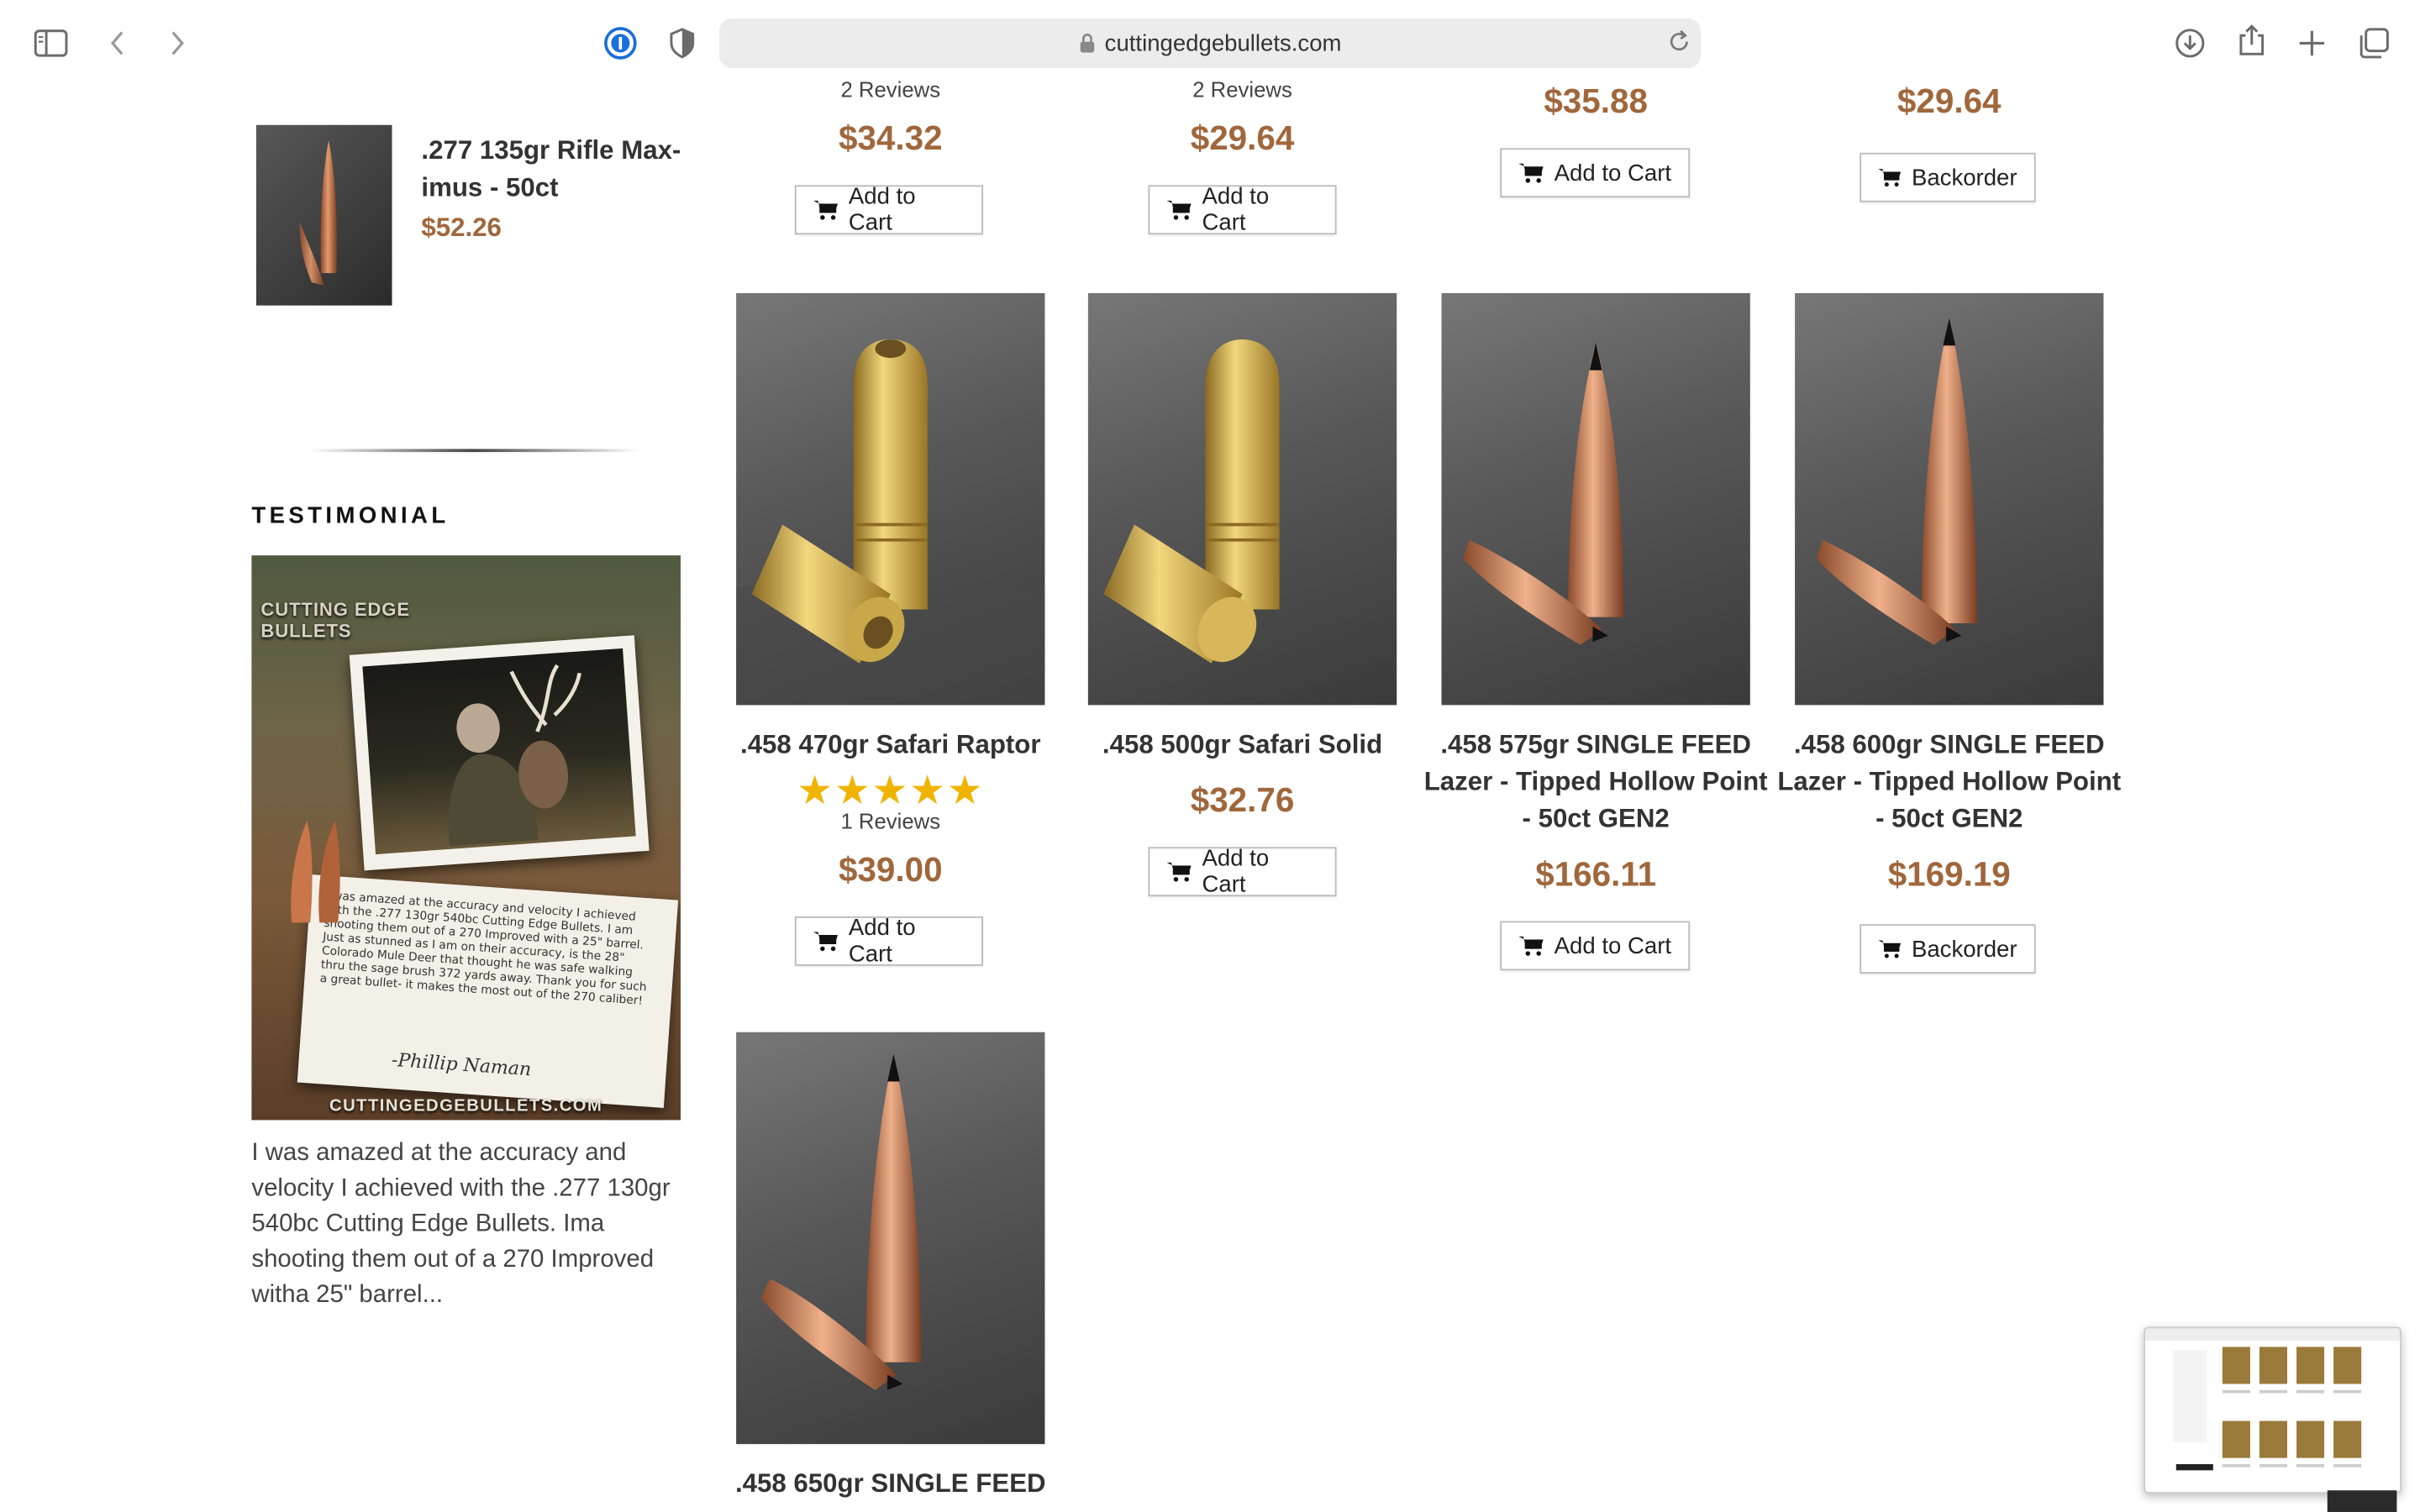  I want to click on password-icon, so click(620, 42).